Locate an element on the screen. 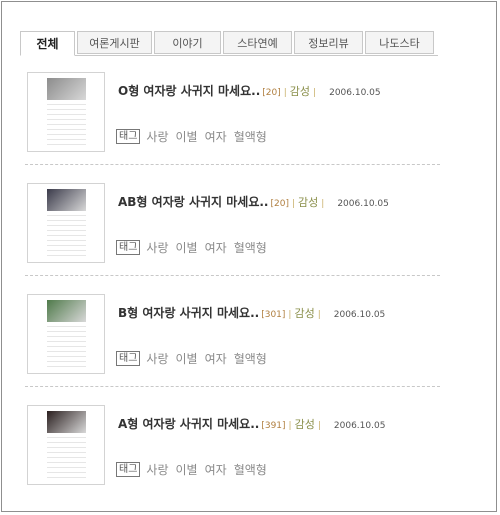  tab-all: 전체 is located at coordinates (47, 43).